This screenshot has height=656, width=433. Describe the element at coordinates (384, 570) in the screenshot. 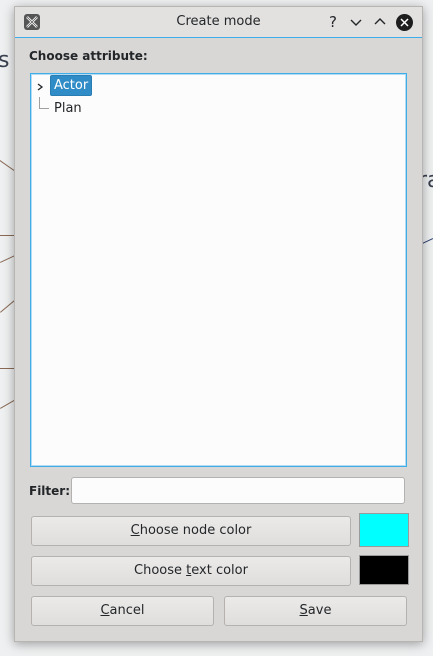

I see `text-color-swatch` at that location.